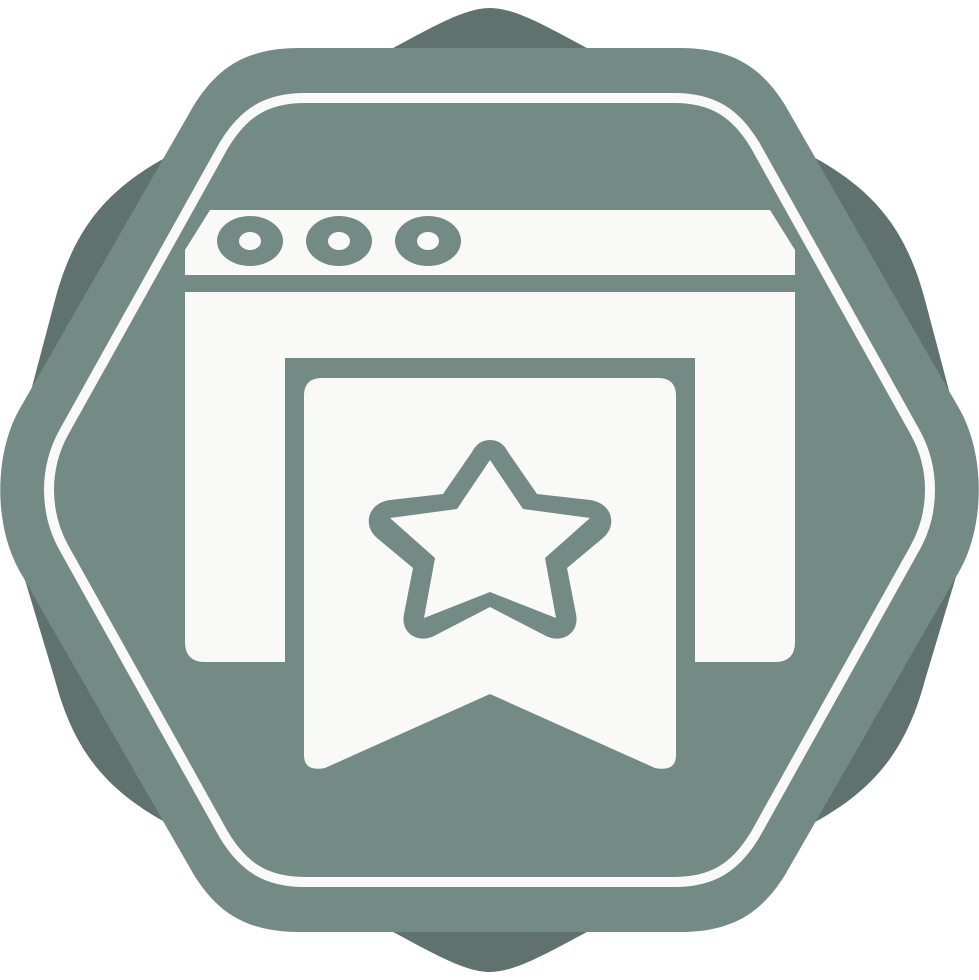 The height and width of the screenshot is (980, 979). Describe the element at coordinates (490, 325) in the screenshot. I see `browser-window-body-top` at that location.